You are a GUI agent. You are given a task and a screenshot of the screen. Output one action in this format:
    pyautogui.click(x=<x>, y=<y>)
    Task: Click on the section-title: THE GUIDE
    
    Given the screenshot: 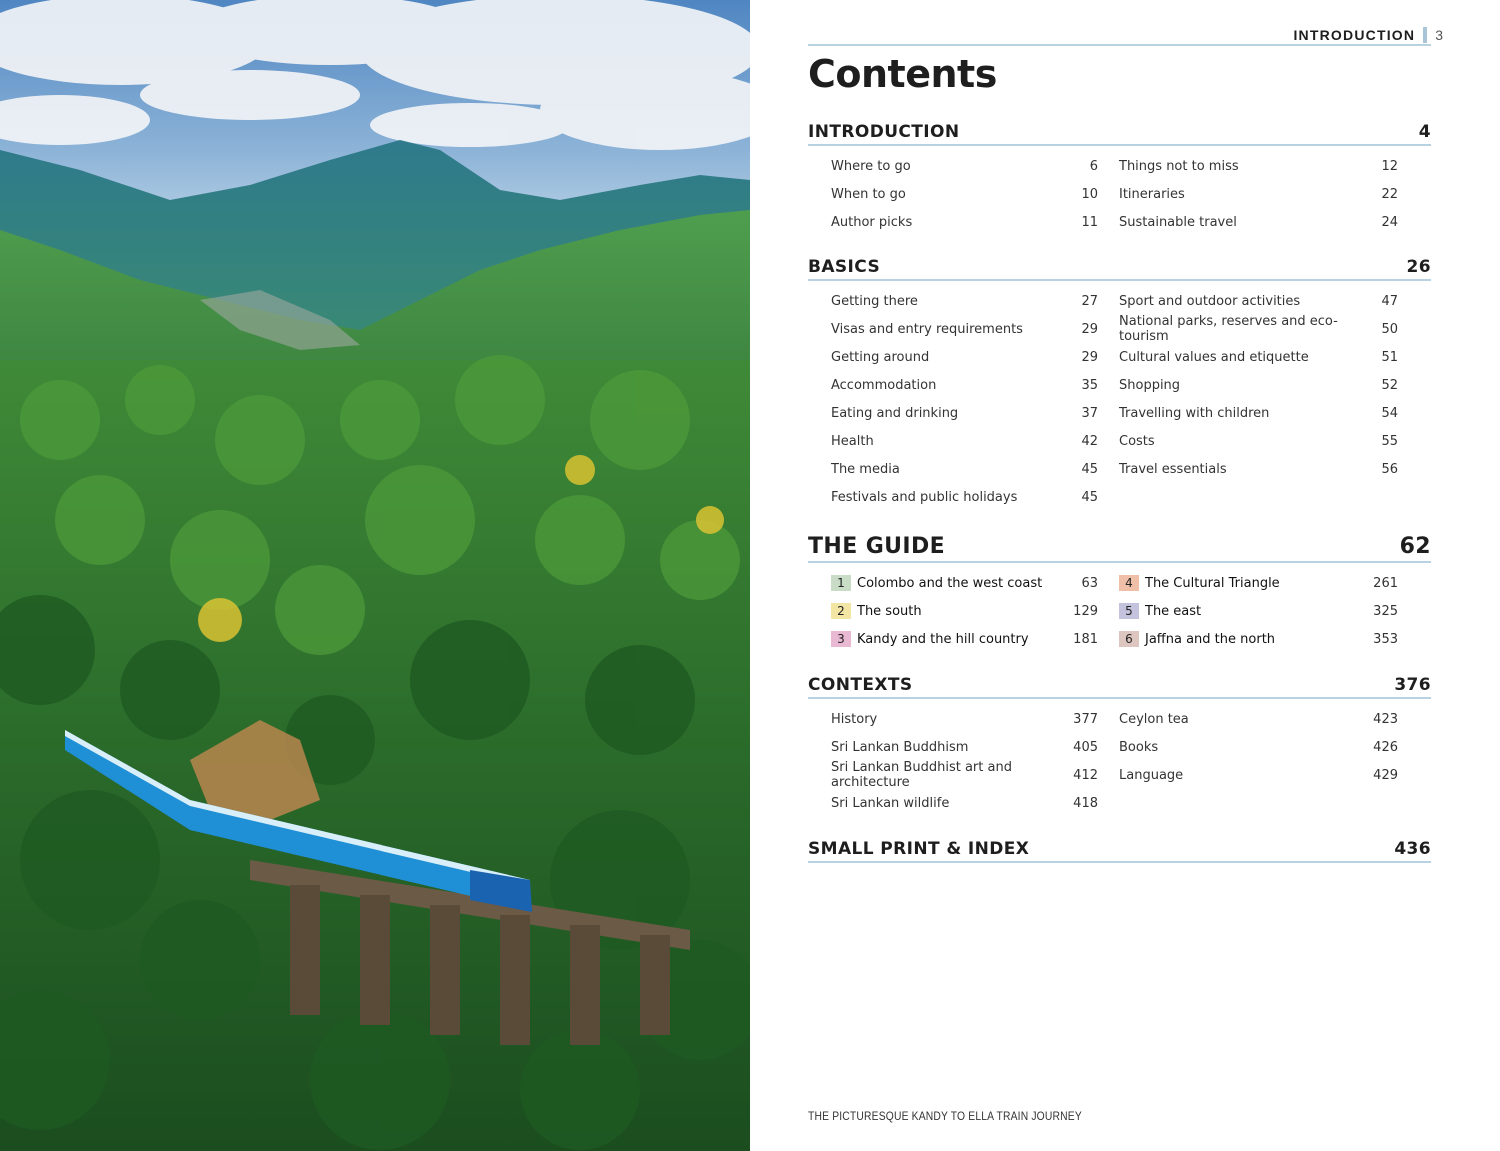 What is the action you would take?
    pyautogui.click(x=877, y=546)
    